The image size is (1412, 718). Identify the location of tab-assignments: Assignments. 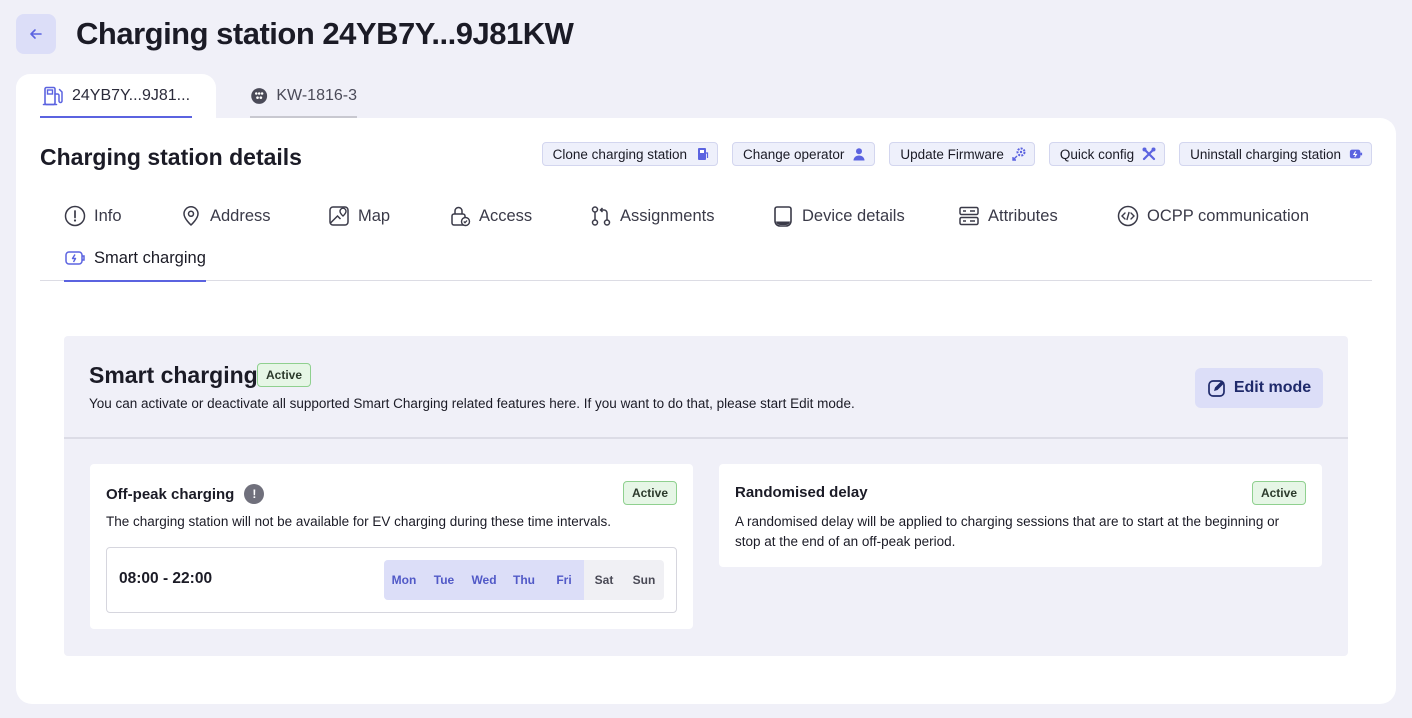
(652, 216).